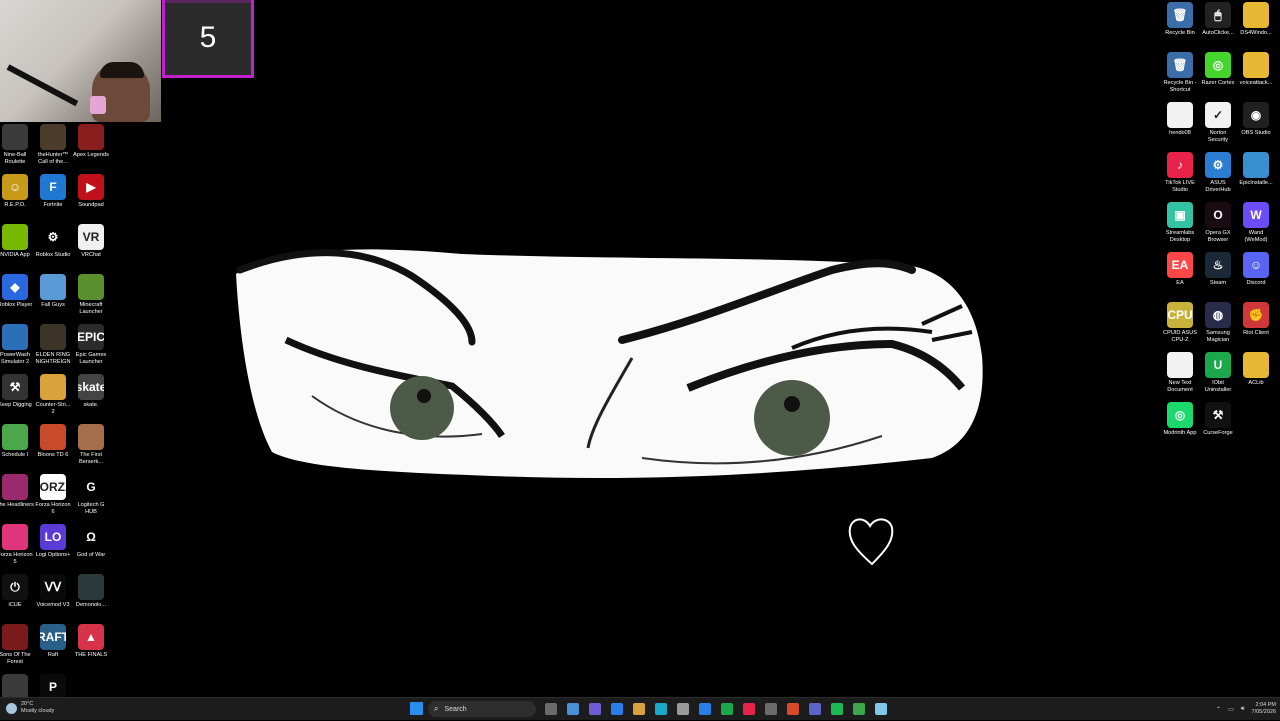 This screenshot has height=721, width=1280. I want to click on weather-widget: 20°C Mostly cloudy, so click(30, 708).